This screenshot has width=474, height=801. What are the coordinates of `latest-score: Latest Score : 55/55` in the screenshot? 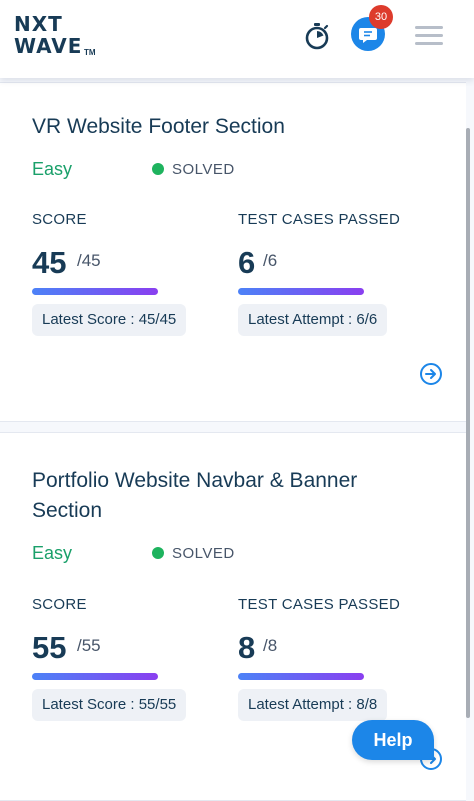 It's located at (109, 705).